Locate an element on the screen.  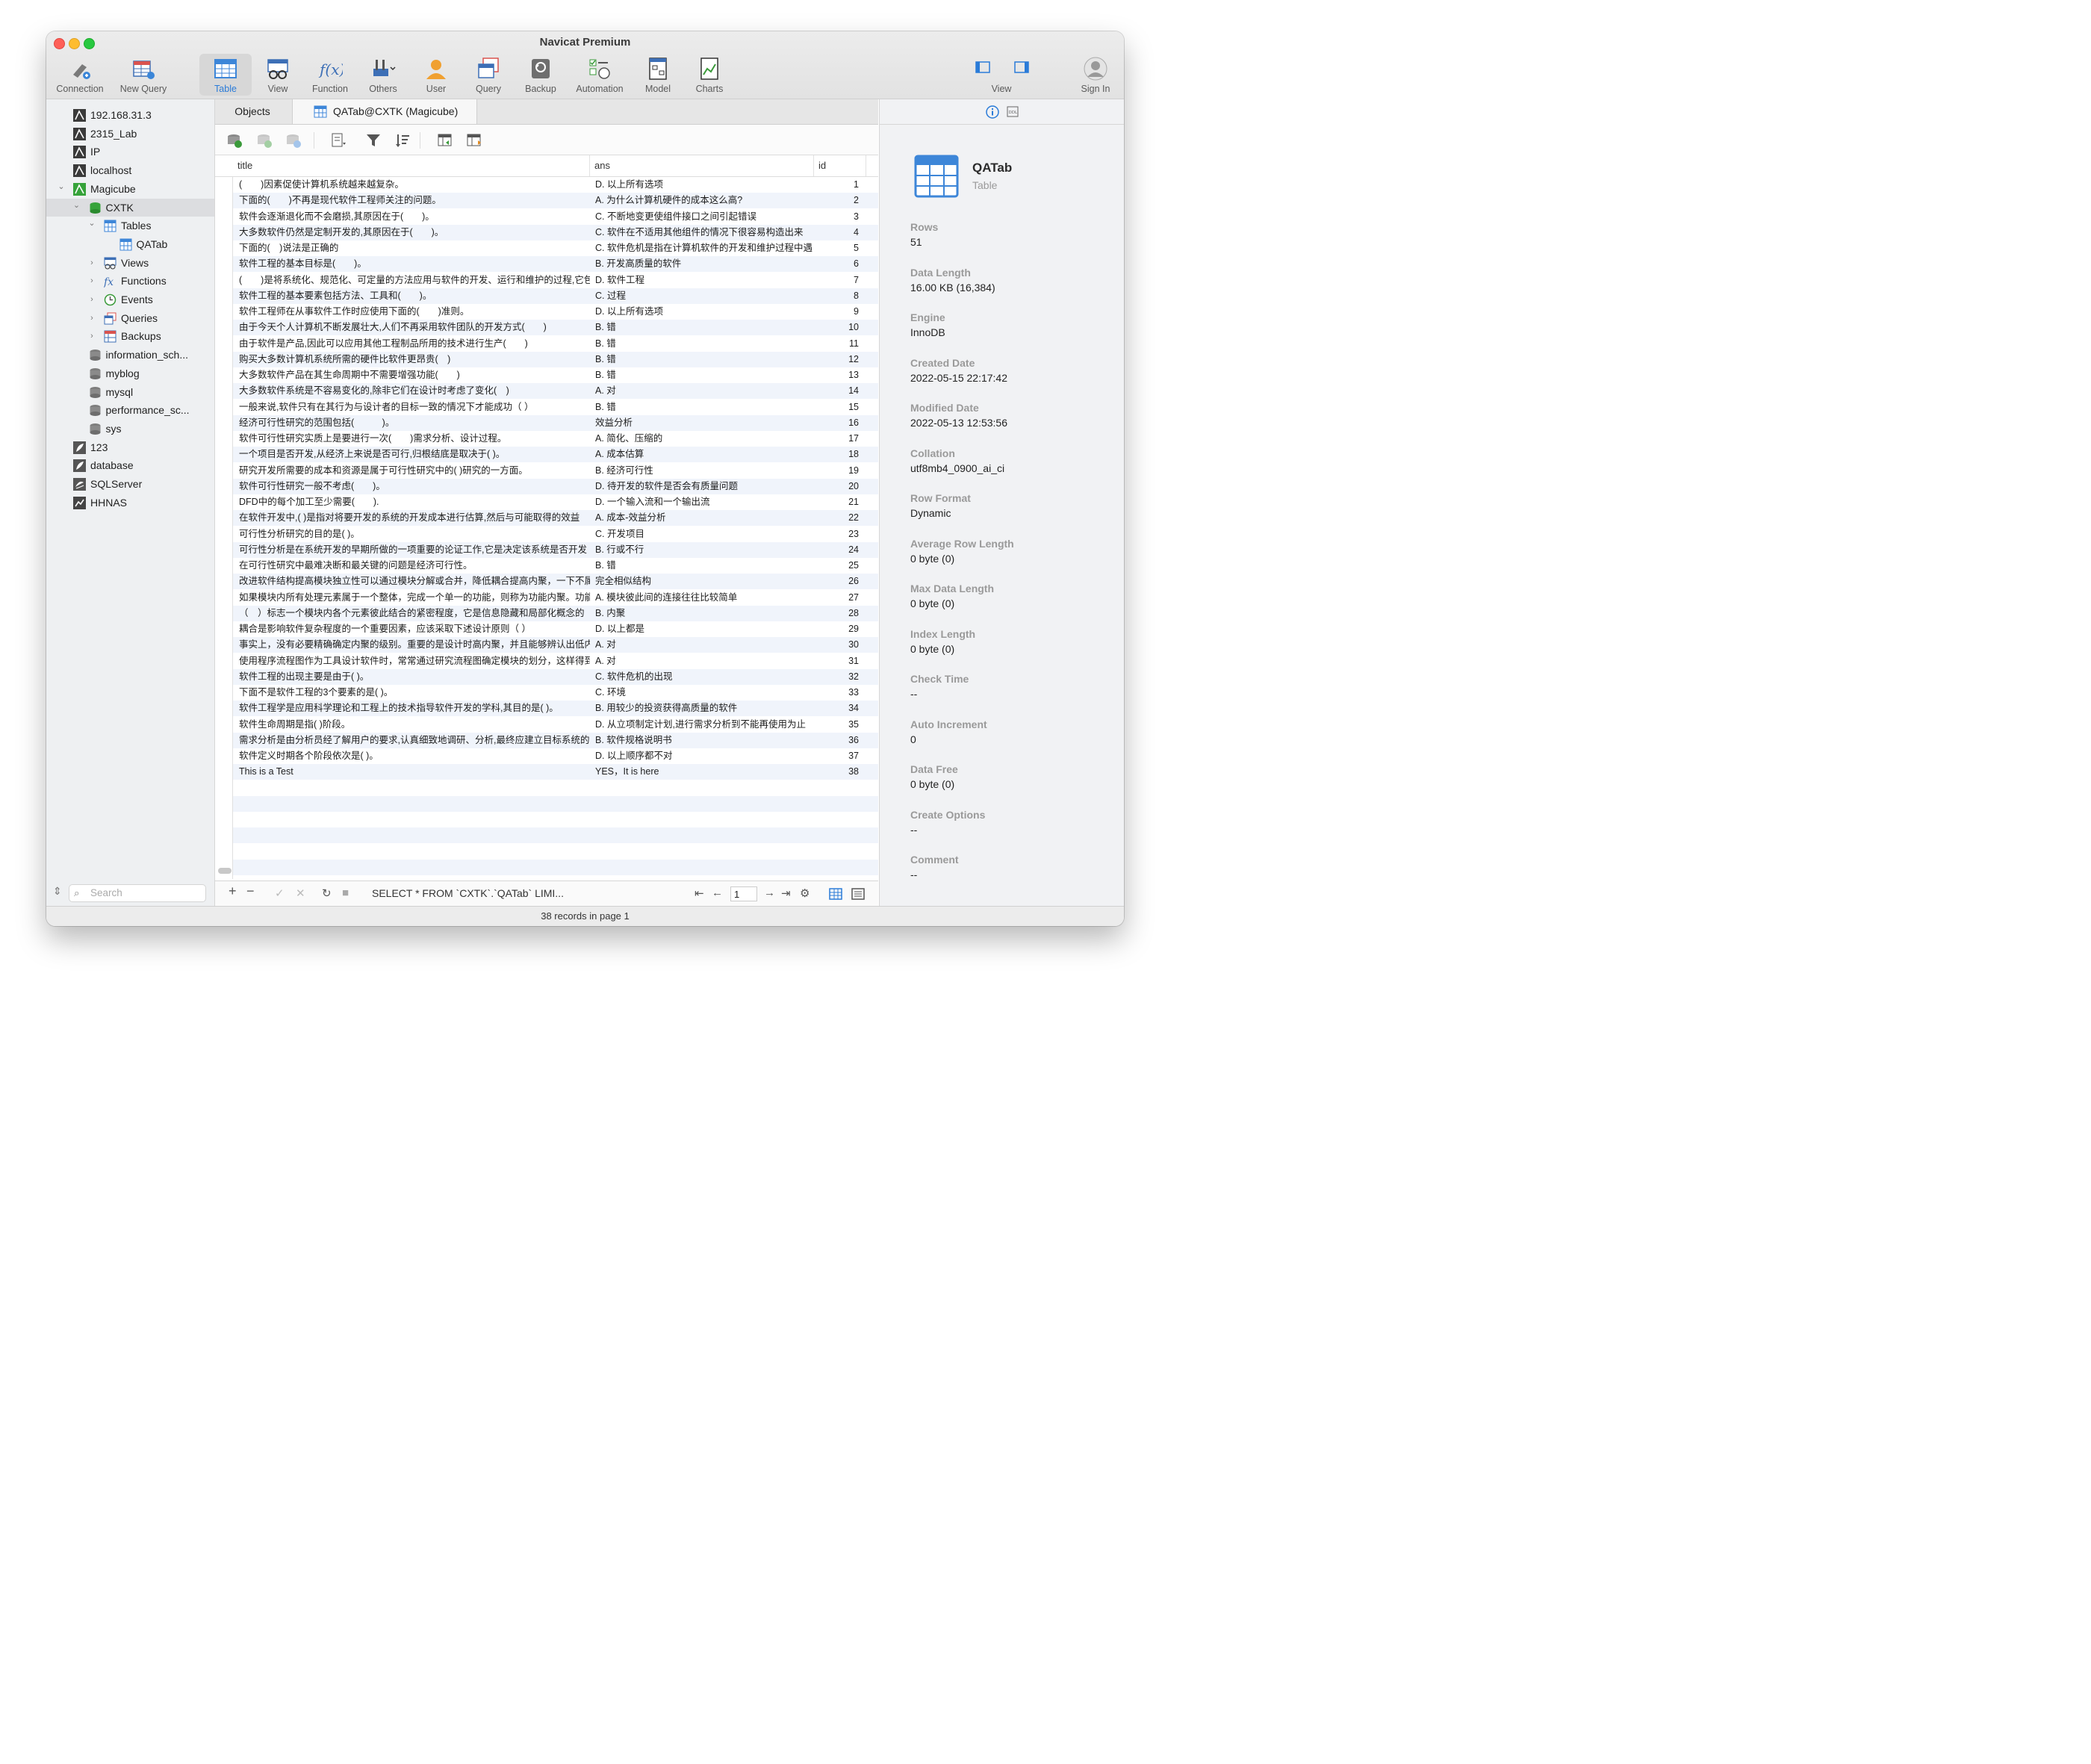
cell-id: 7 is located at coordinates (841, 280).